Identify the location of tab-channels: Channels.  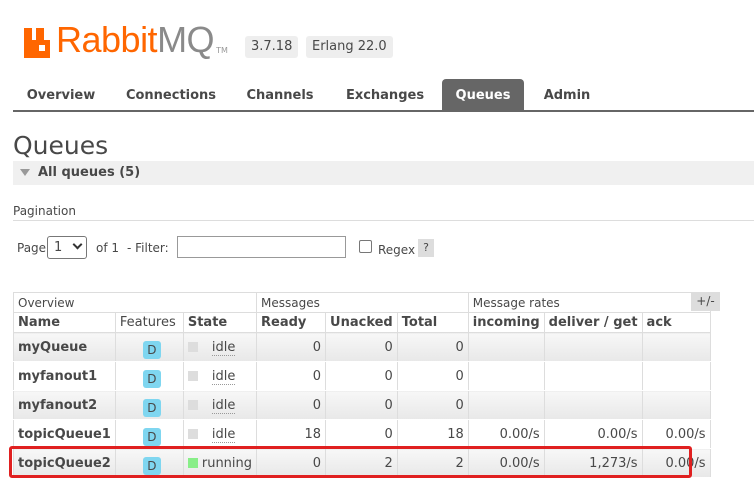
(280, 94).